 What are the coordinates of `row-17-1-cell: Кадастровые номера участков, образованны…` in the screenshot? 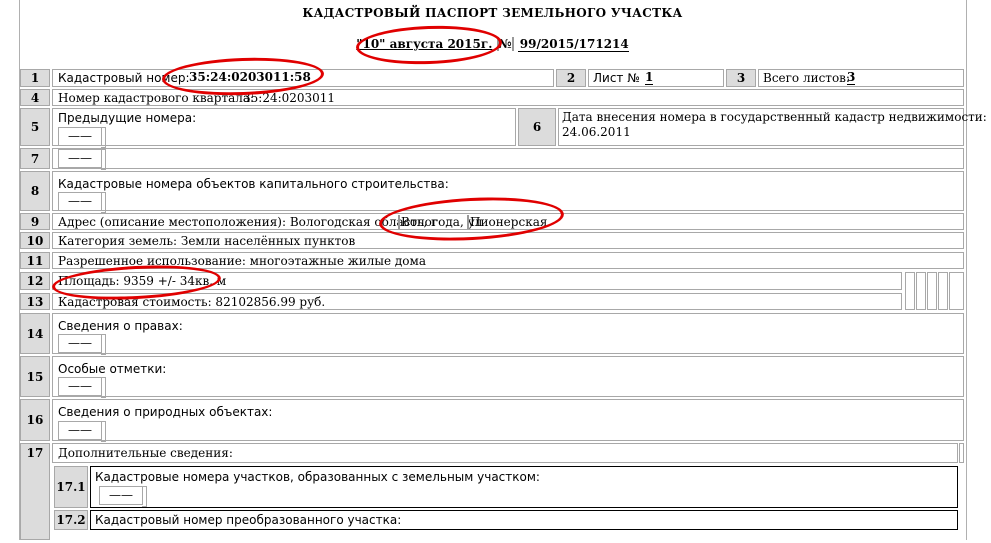 It's located at (524, 487).